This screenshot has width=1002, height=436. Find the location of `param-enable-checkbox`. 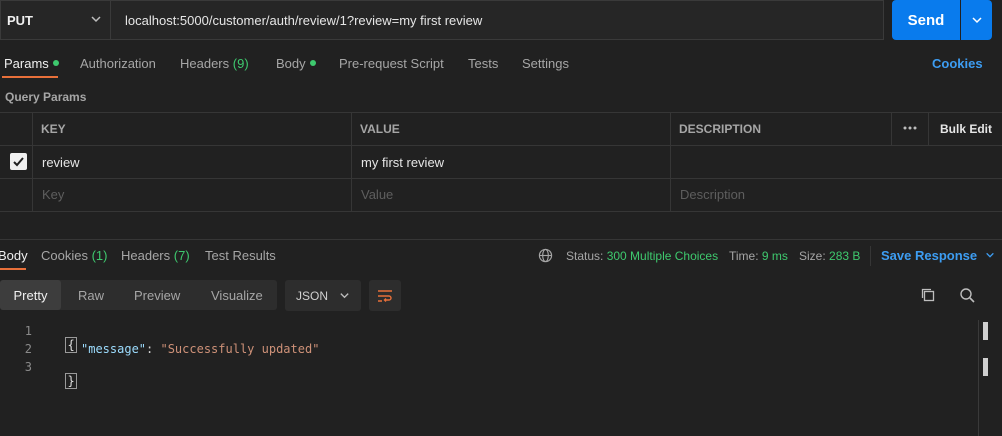

param-enable-checkbox is located at coordinates (18, 161).